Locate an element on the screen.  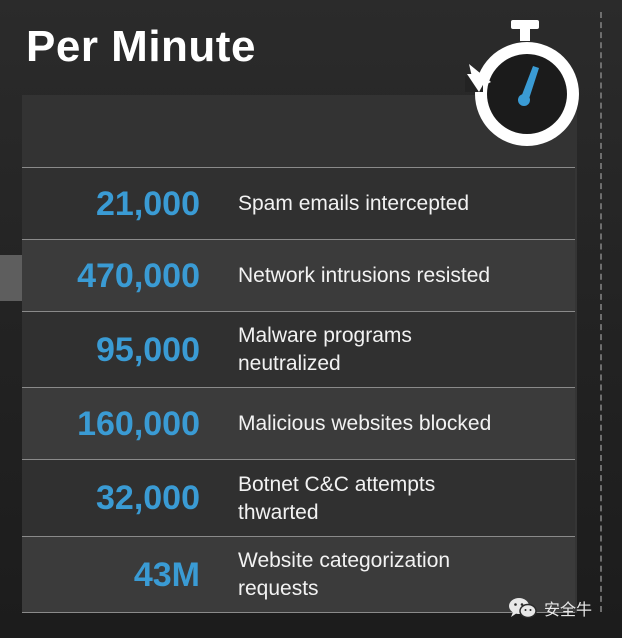
stat-row: 21,000 Spam emails intercepted is located at coordinates (298, 203).